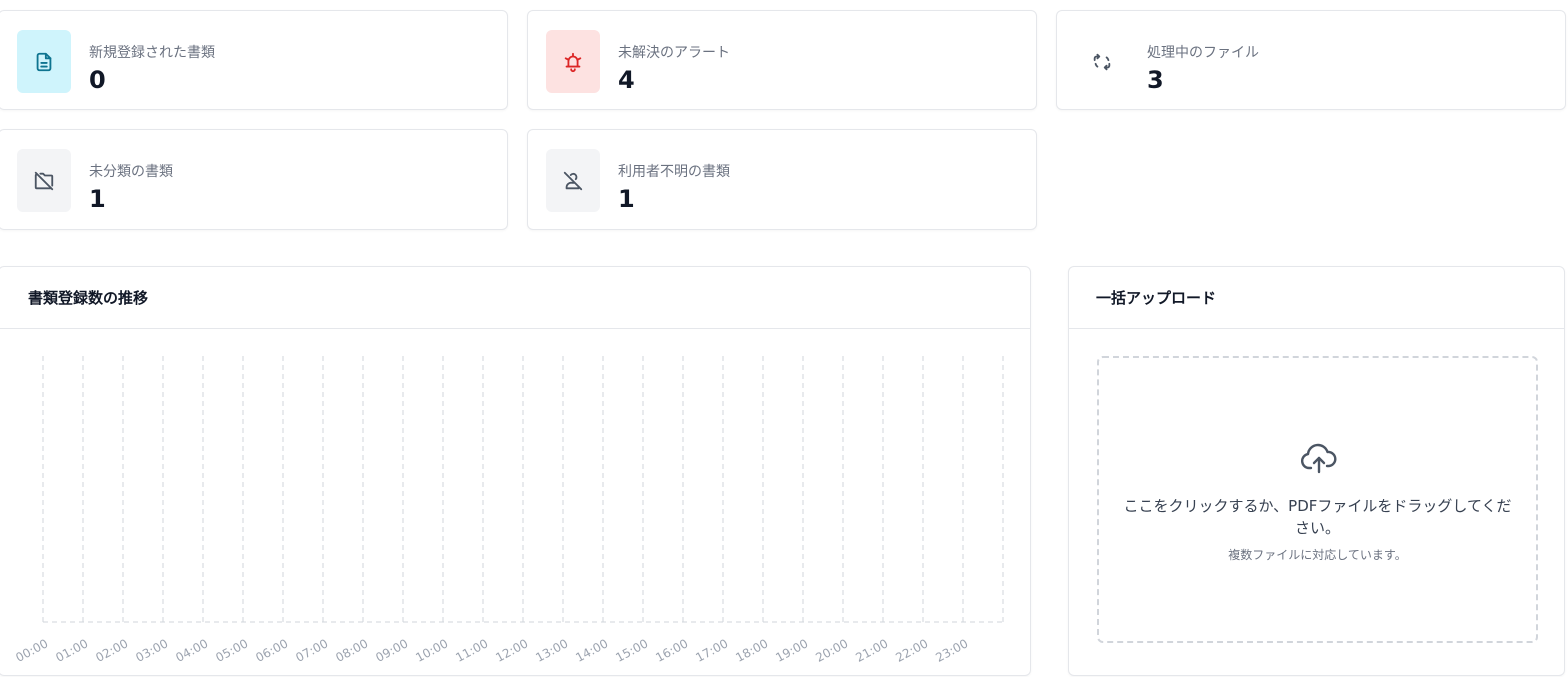 Image resolution: width=1568 pixels, height=677 pixels. What do you see at coordinates (152, 53) in the screenshot?
I see `stat-label: 新規登録された書類` at bounding box center [152, 53].